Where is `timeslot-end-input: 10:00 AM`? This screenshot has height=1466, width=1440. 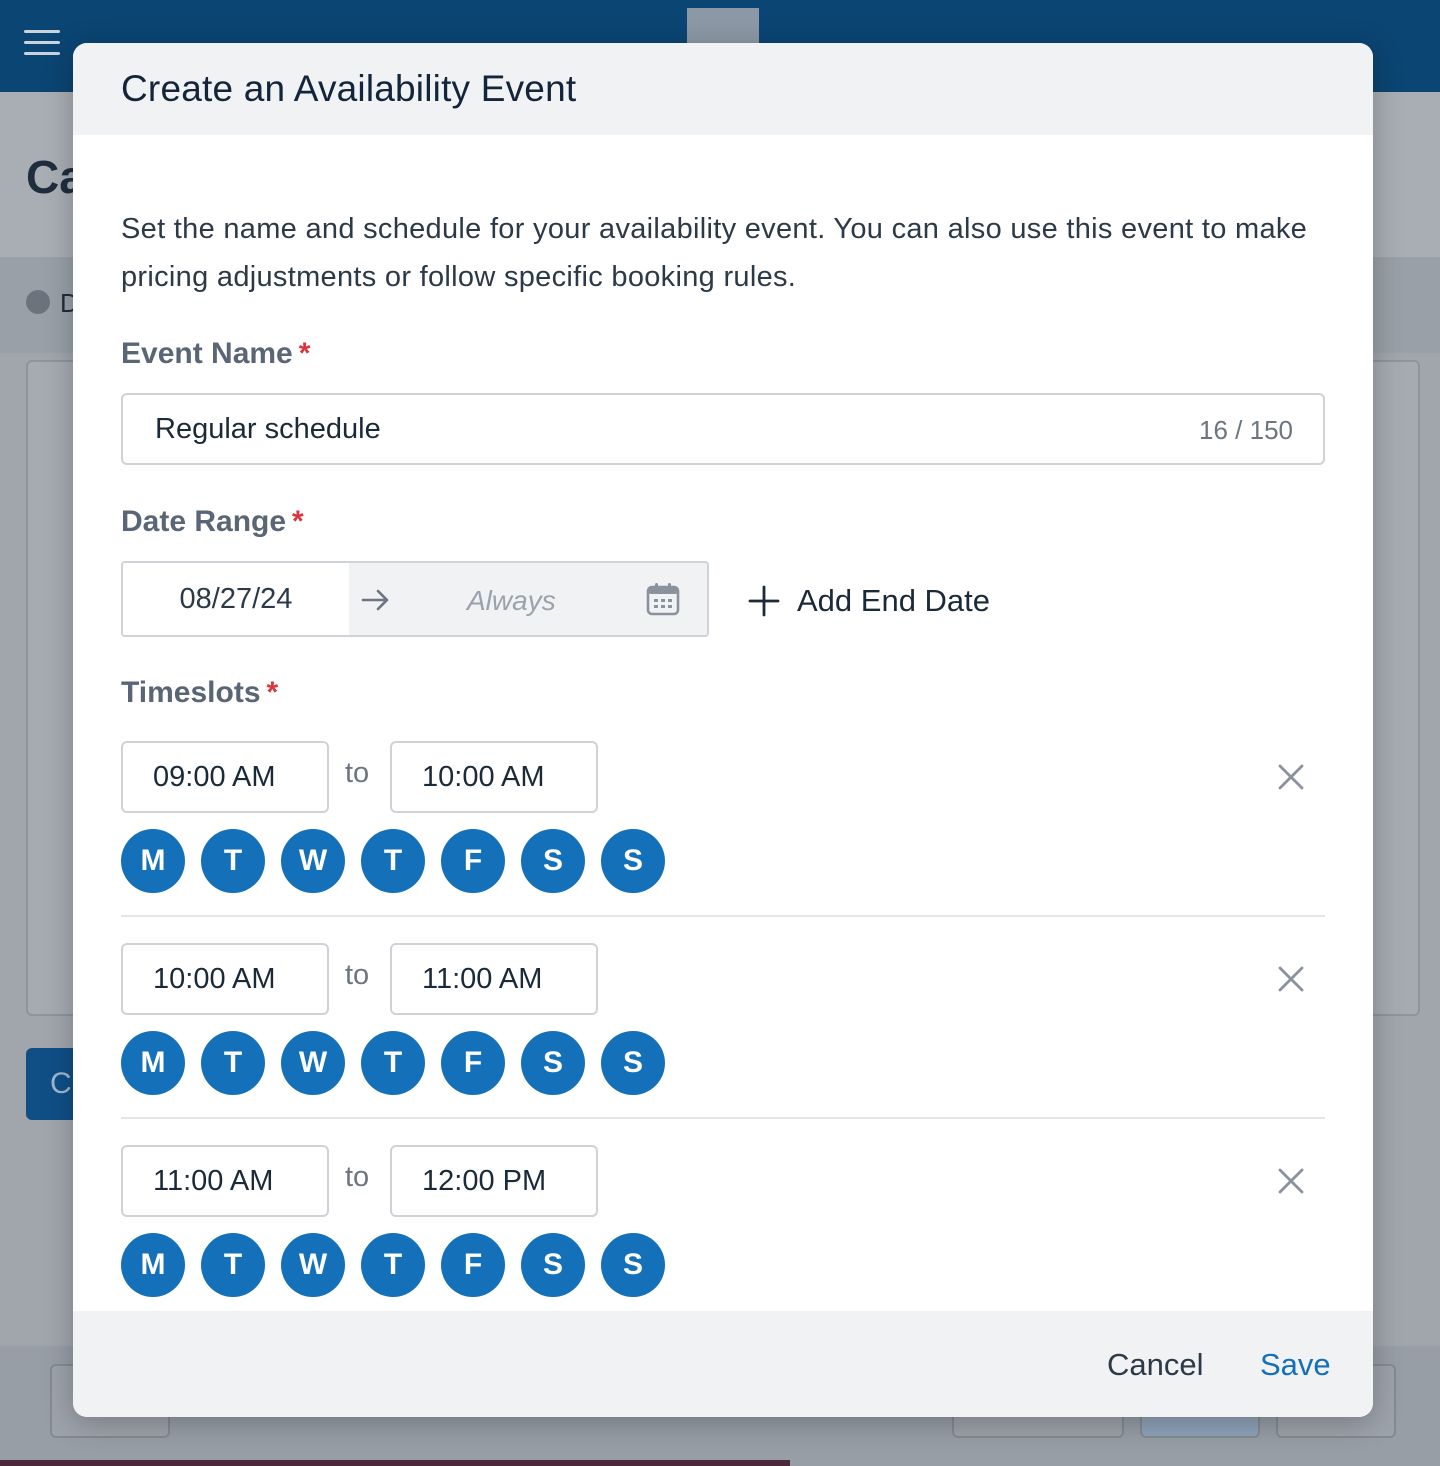
timeslot-end-input: 10:00 AM is located at coordinates (494, 777).